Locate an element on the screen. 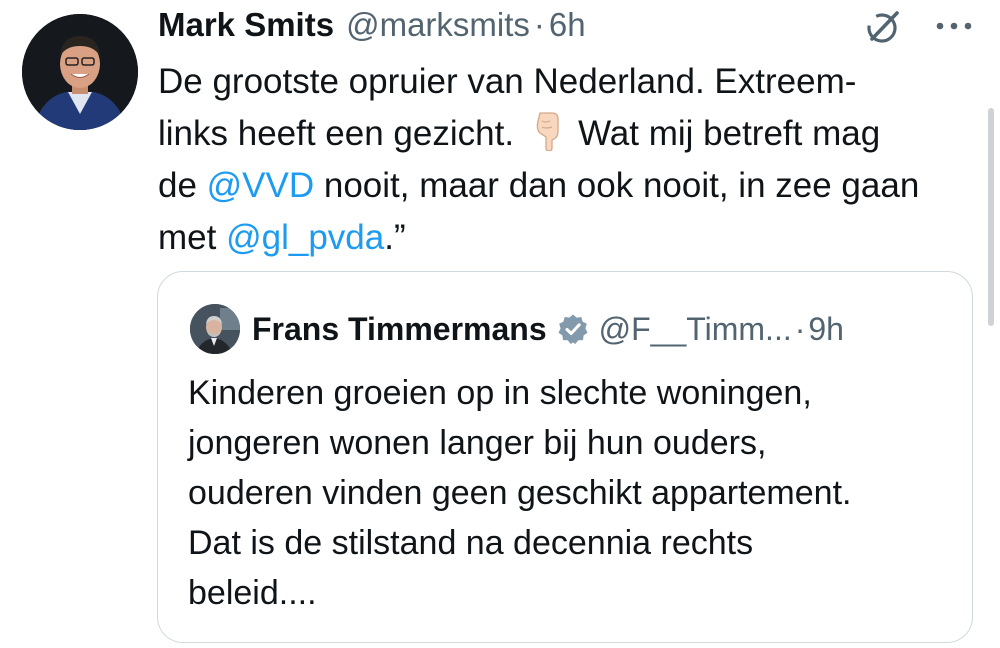  quoted-text-line: Dat is de stilstand na decennia rechts is located at coordinates (471, 543).